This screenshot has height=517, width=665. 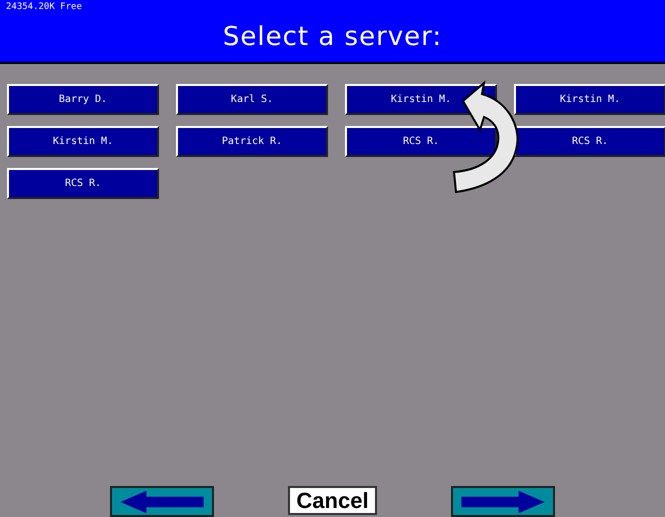 What do you see at coordinates (502, 501) in the screenshot?
I see `next-button` at bounding box center [502, 501].